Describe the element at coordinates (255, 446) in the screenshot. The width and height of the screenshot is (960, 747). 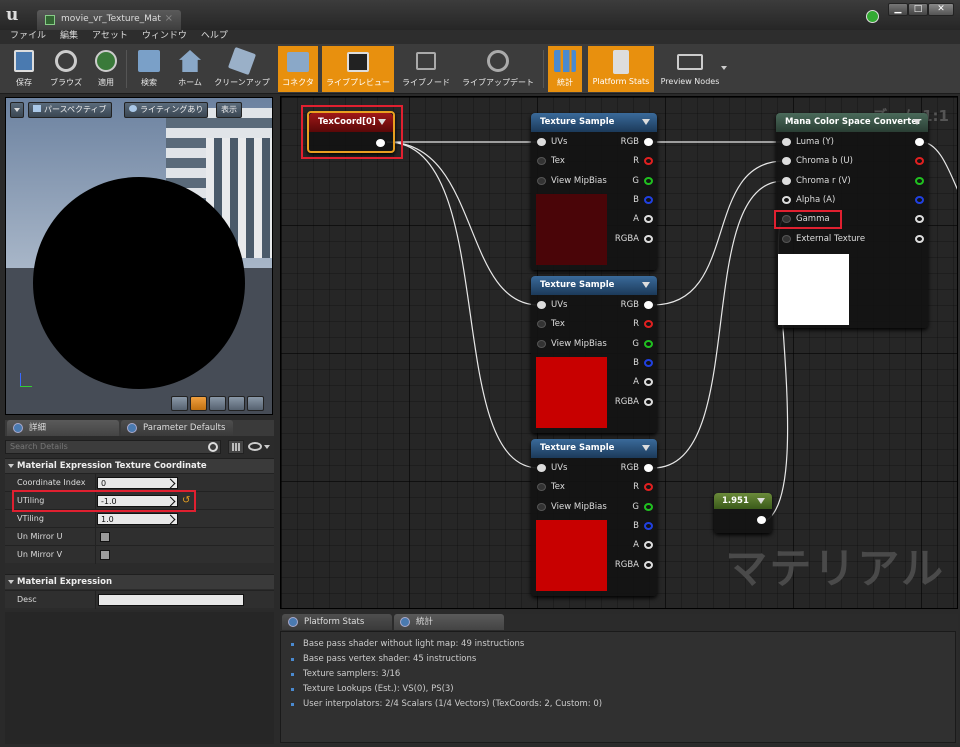
I see `eye-icon` at that location.